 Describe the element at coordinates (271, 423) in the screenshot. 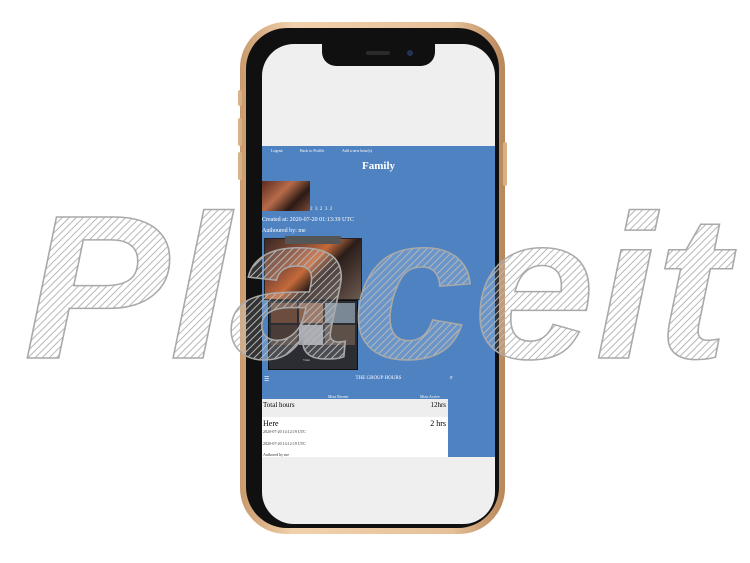

I see `entry-title: Here` at that location.